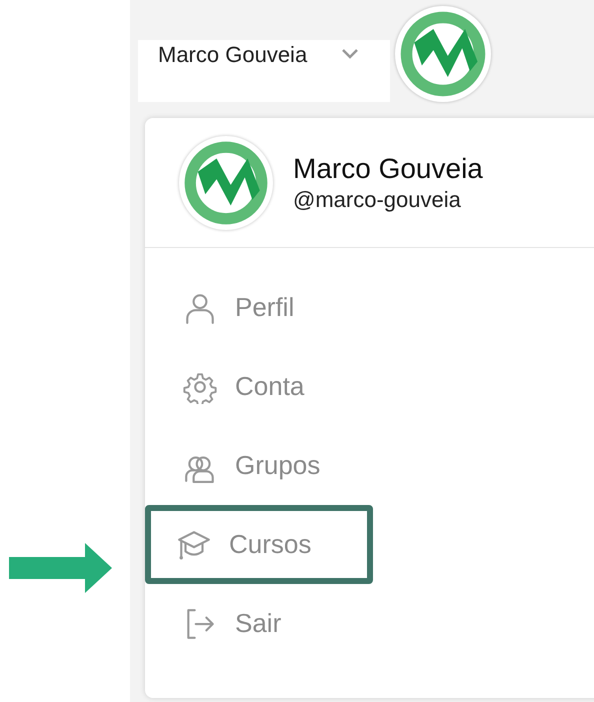 The image size is (594, 702). Describe the element at coordinates (232, 623) in the screenshot. I see `menu-item: Sair` at that location.